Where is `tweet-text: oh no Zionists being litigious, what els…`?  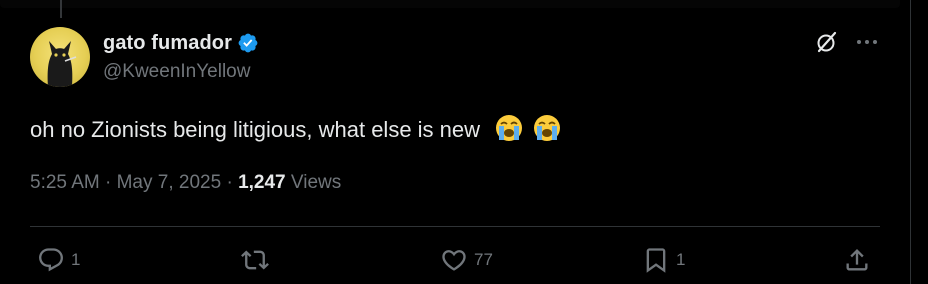 tweet-text: oh no Zionists being litigious, what els… is located at coordinates (296, 128).